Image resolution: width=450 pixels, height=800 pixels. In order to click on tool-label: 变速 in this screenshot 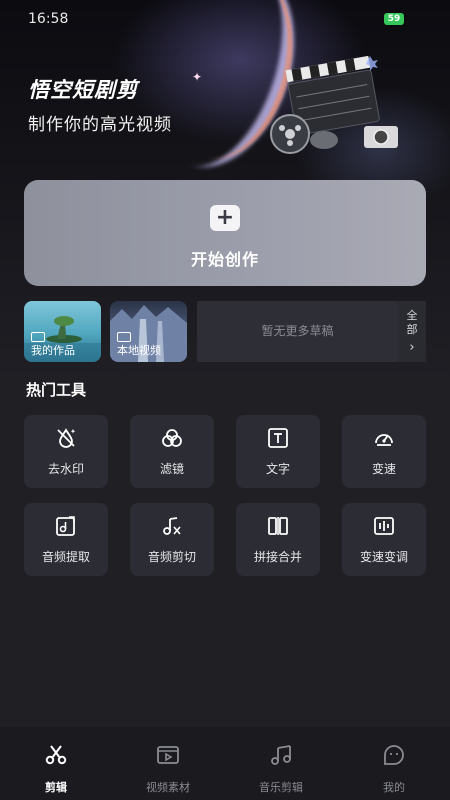, I will do `click(383, 469)`.